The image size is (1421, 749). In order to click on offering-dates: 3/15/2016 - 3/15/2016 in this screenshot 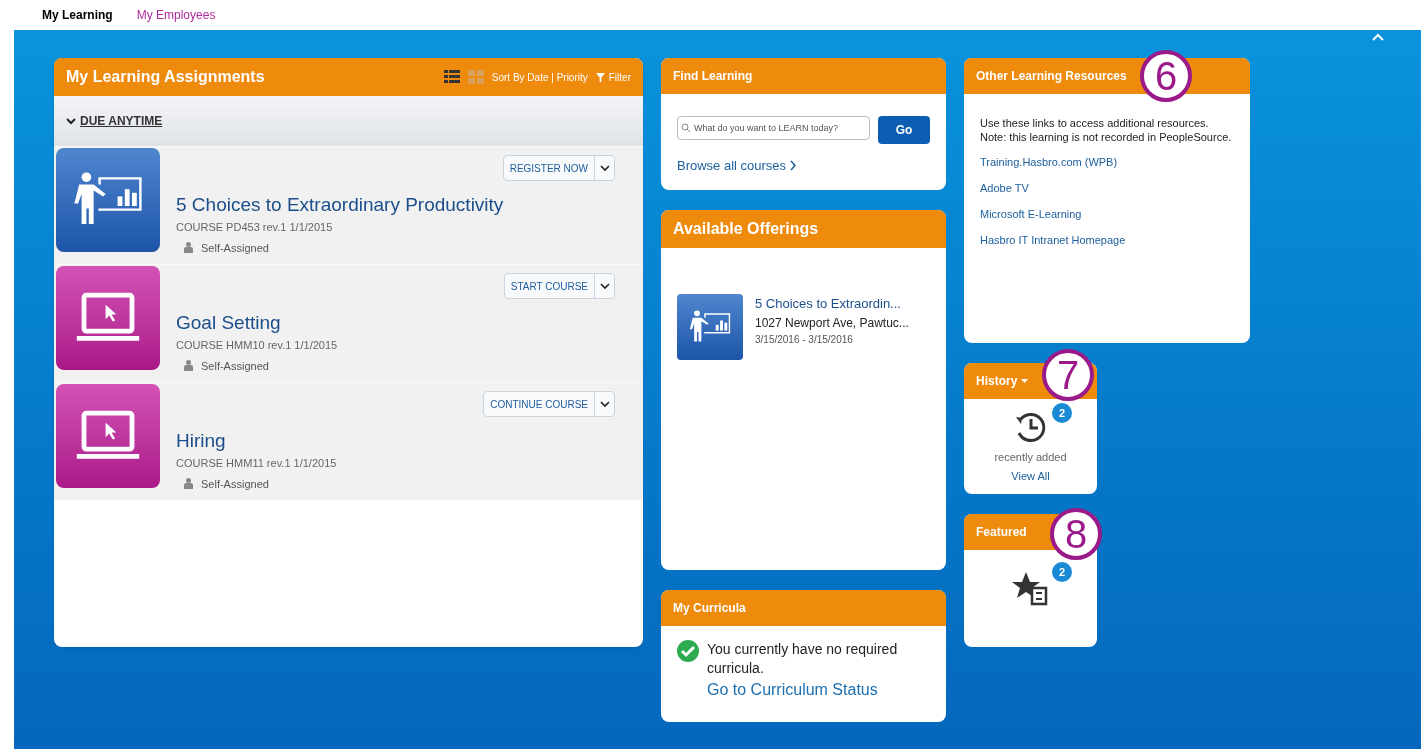, I will do `click(804, 339)`.